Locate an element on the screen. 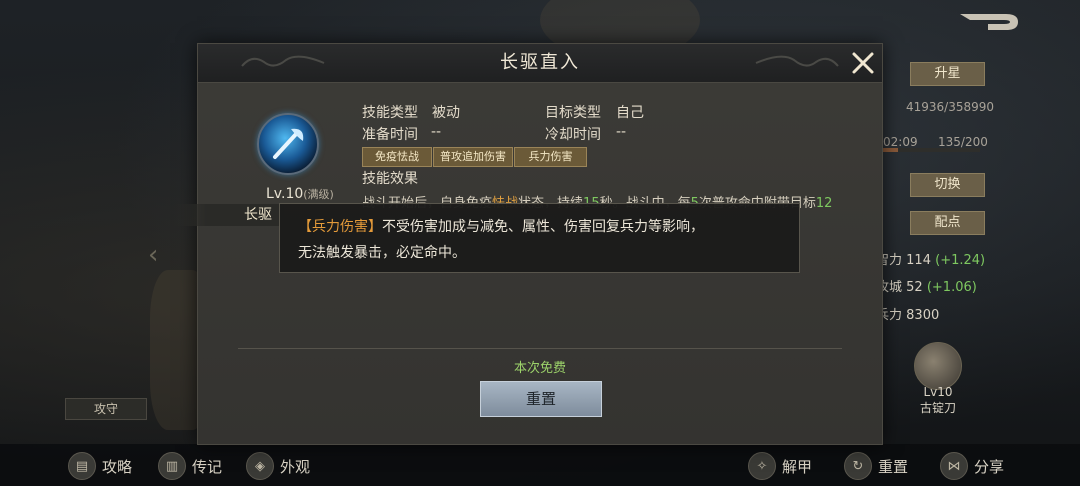 Image resolution: width=1080 pixels, height=486 pixels. dialog-title: 长驱直入 is located at coordinates (540, 62).